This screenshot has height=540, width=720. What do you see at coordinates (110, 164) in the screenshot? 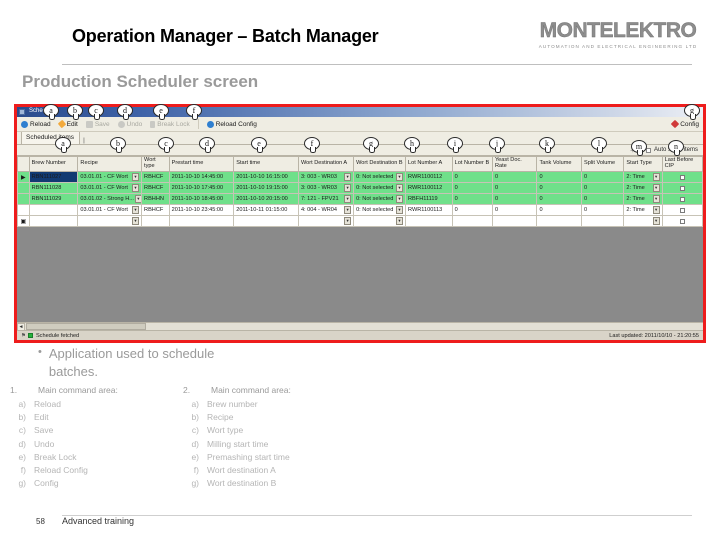
I see `col-recipe: Recipe` at bounding box center [110, 164].